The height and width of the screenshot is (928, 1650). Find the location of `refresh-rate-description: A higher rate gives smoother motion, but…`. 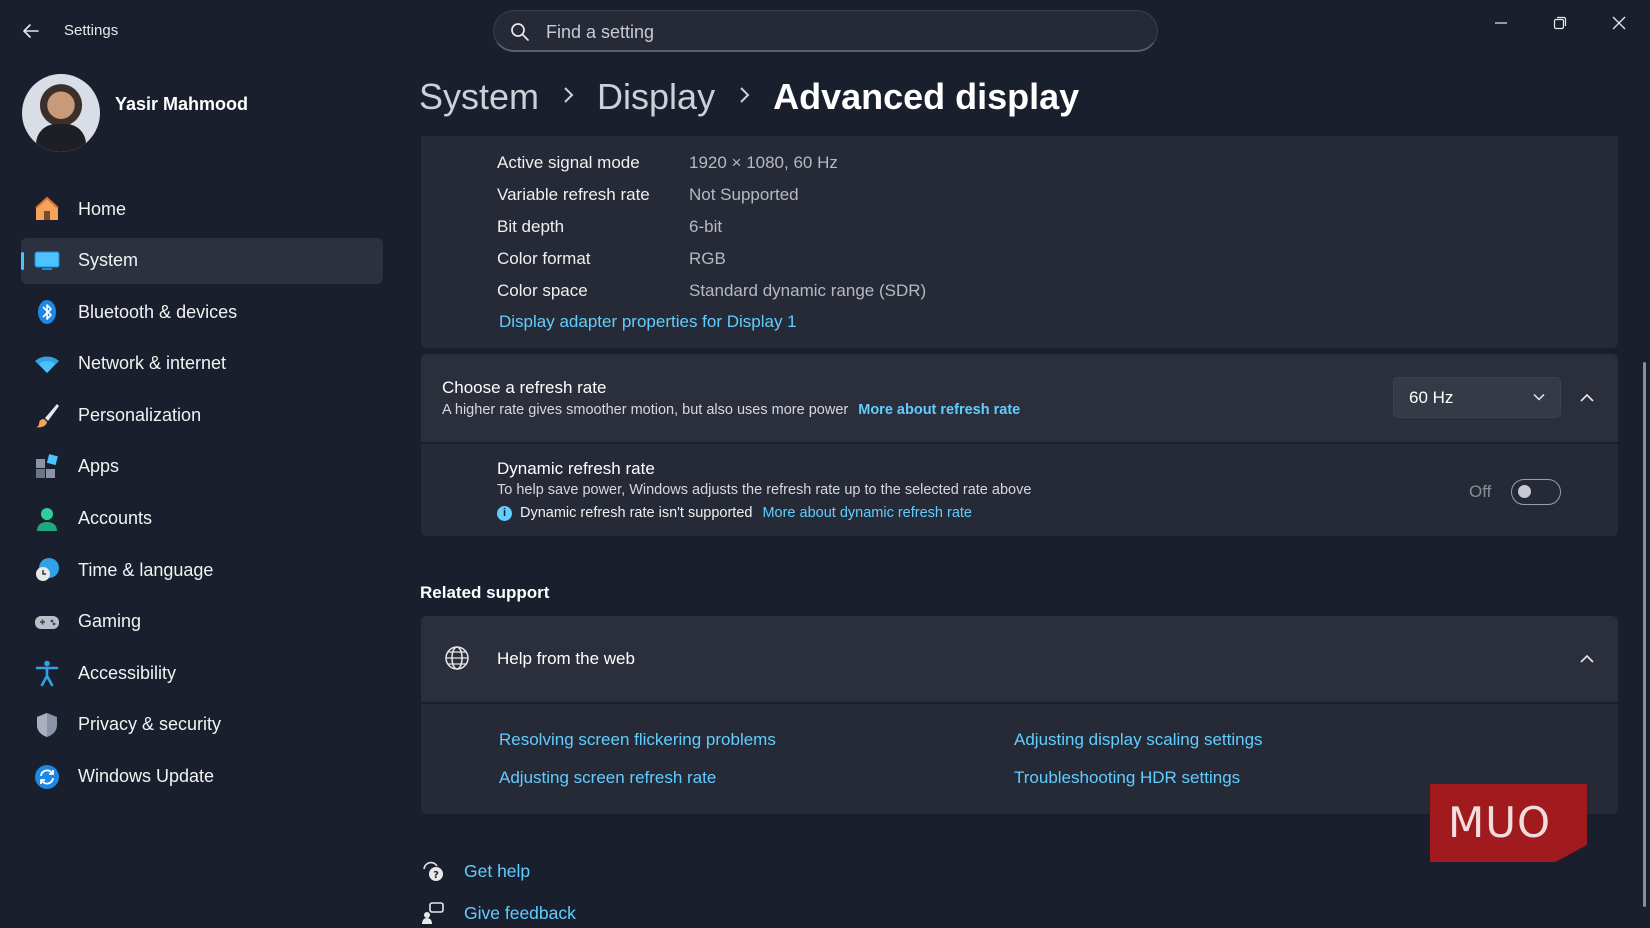

refresh-rate-description: A higher rate gives smoother motion, but… is located at coordinates (731, 410).